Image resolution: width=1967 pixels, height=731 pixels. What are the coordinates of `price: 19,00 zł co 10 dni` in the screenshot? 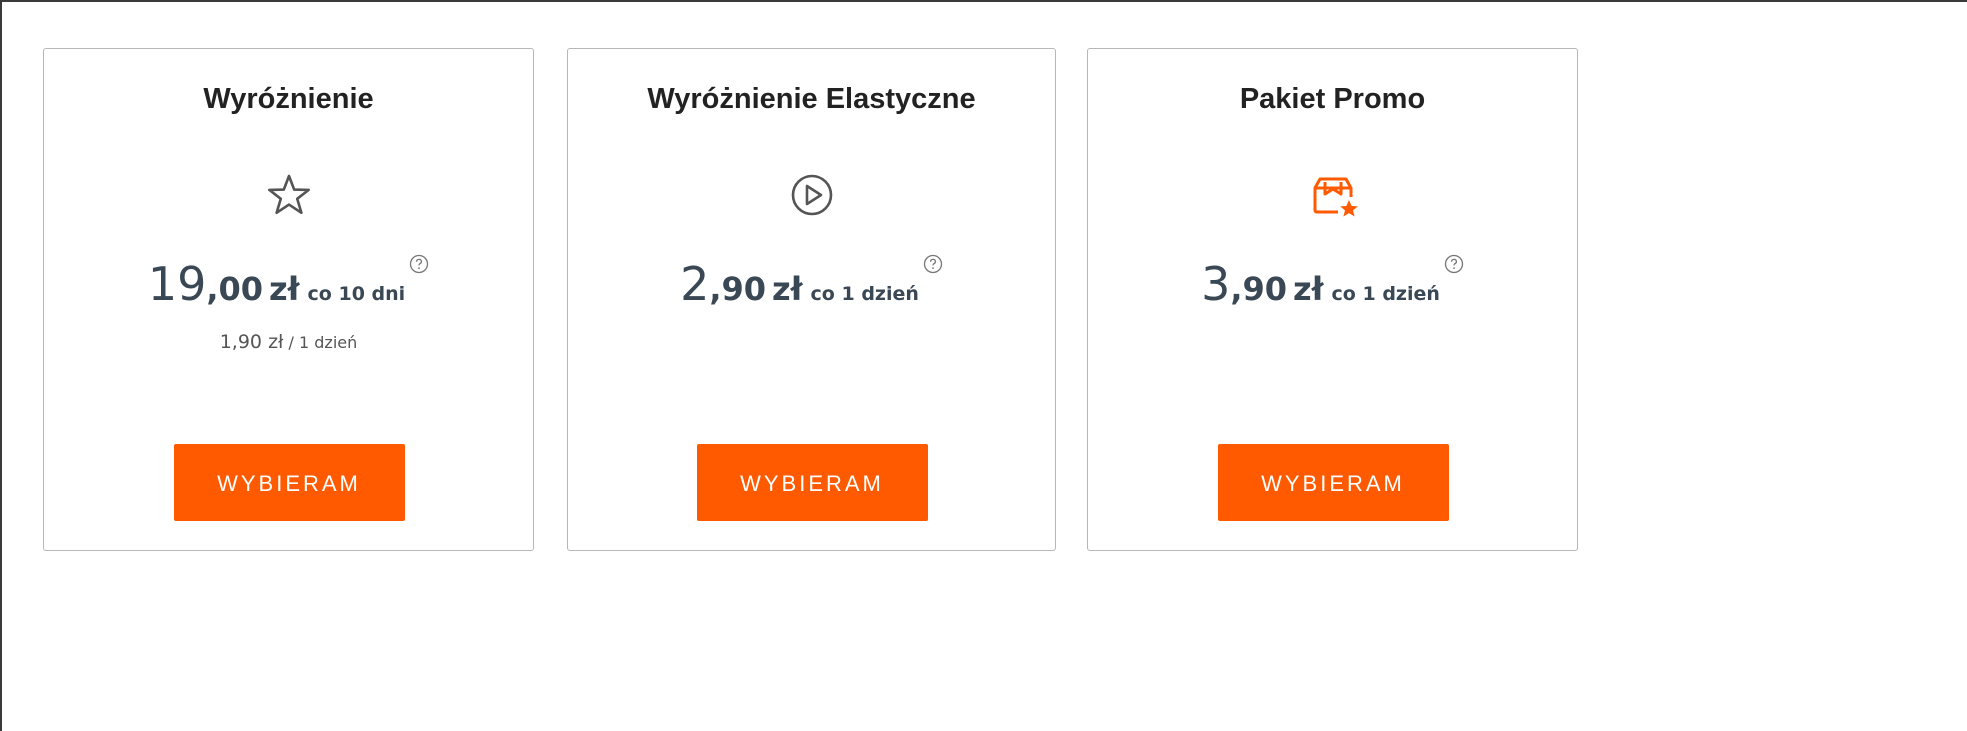 It's located at (288, 282).